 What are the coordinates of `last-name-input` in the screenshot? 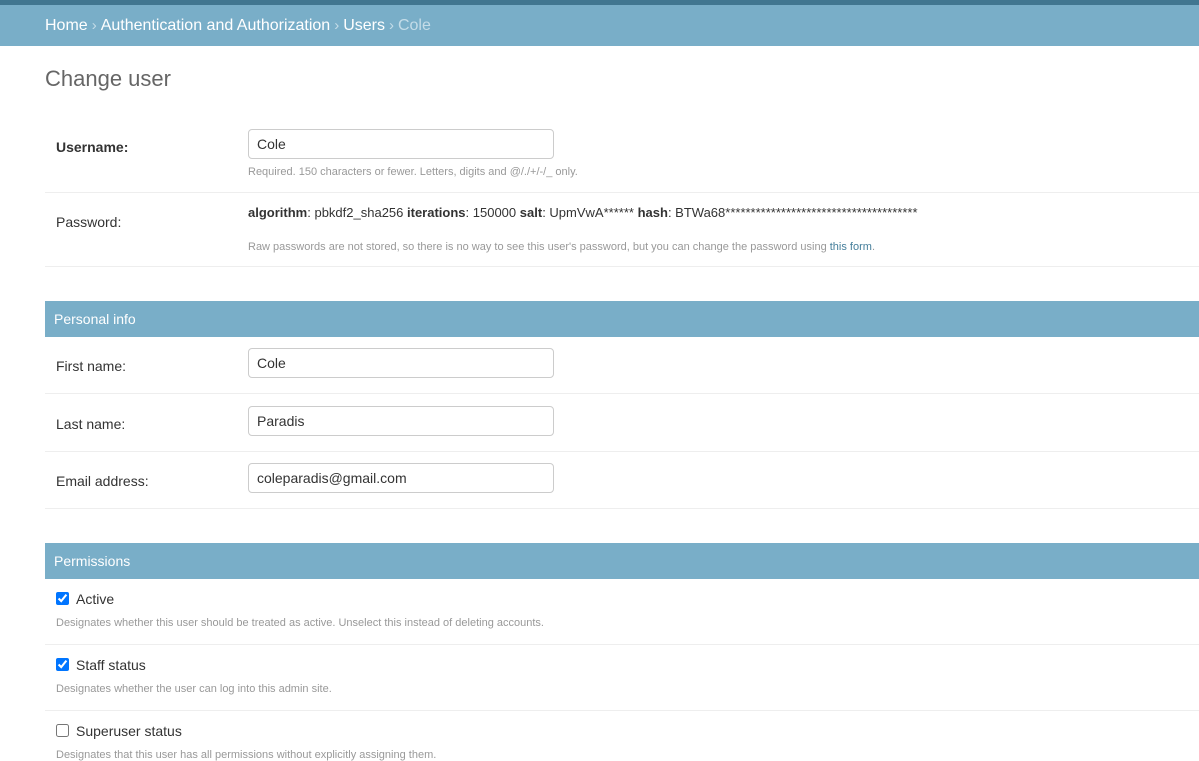 It's located at (401, 421).